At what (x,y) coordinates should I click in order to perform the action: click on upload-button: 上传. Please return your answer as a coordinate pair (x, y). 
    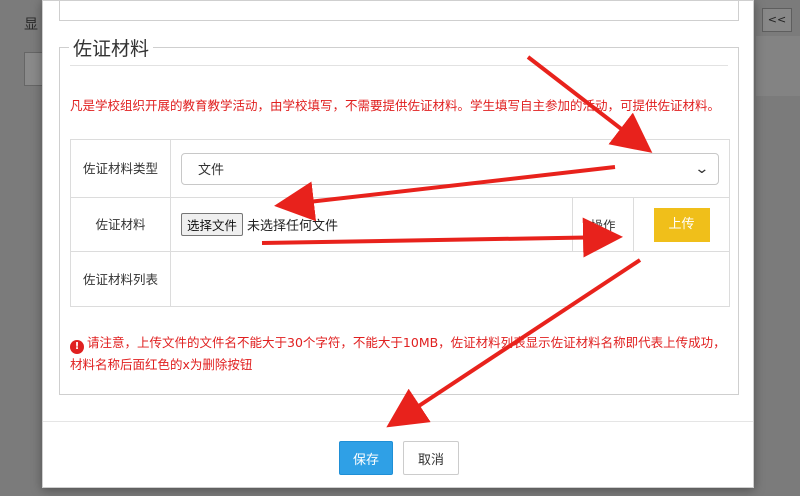
    Looking at the image, I should click on (681, 224).